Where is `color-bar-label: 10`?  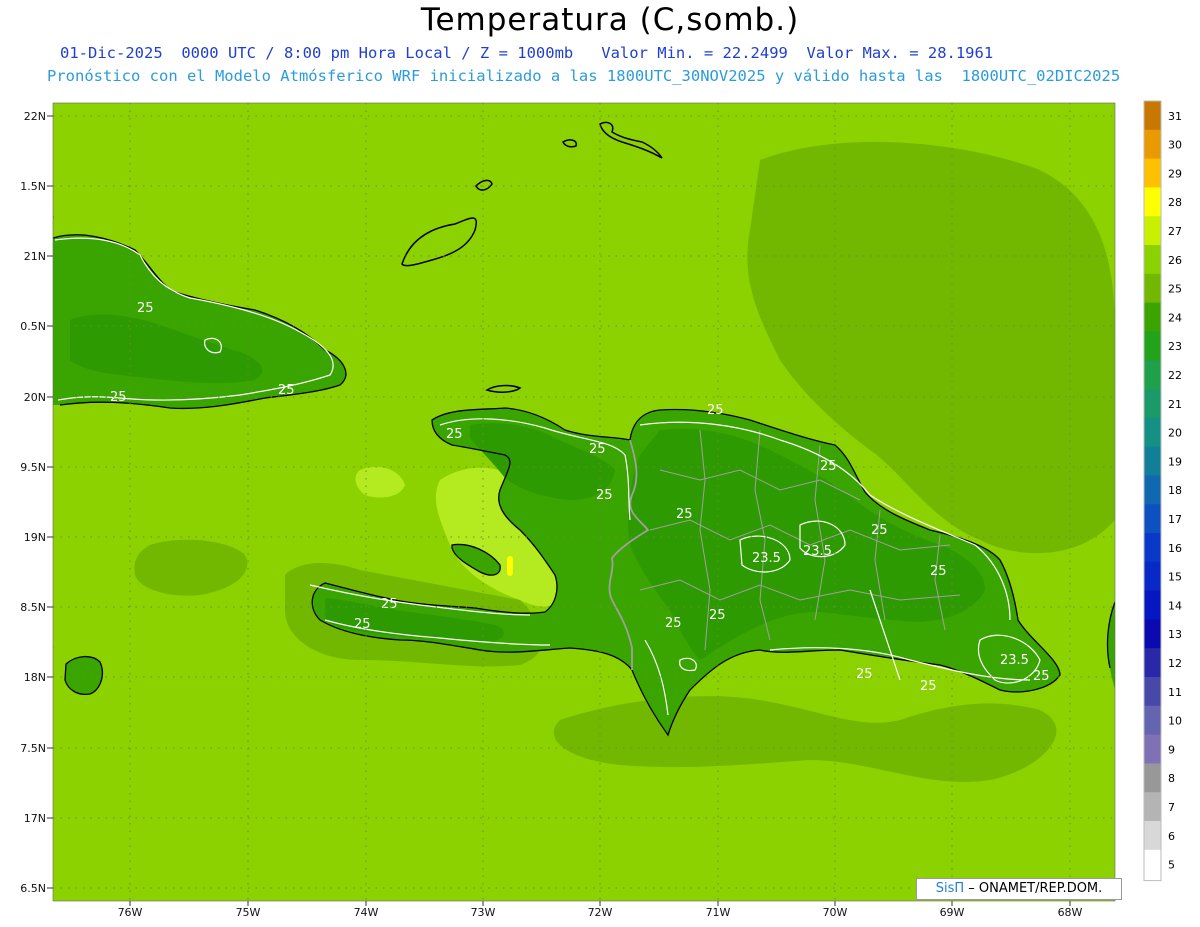 color-bar-label: 10 is located at coordinates (1175, 721).